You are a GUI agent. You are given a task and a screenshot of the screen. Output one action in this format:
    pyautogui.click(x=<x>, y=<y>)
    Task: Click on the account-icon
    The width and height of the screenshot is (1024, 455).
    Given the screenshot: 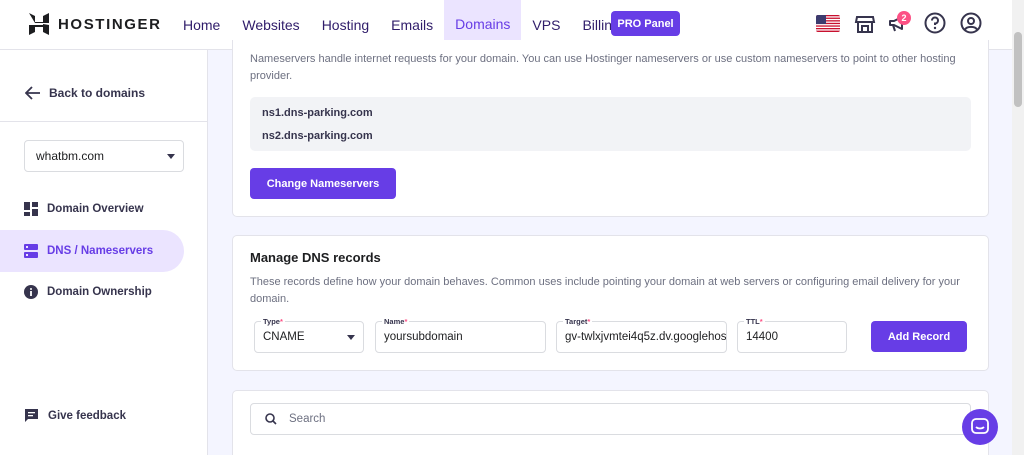 What is the action you would take?
    pyautogui.click(x=971, y=23)
    